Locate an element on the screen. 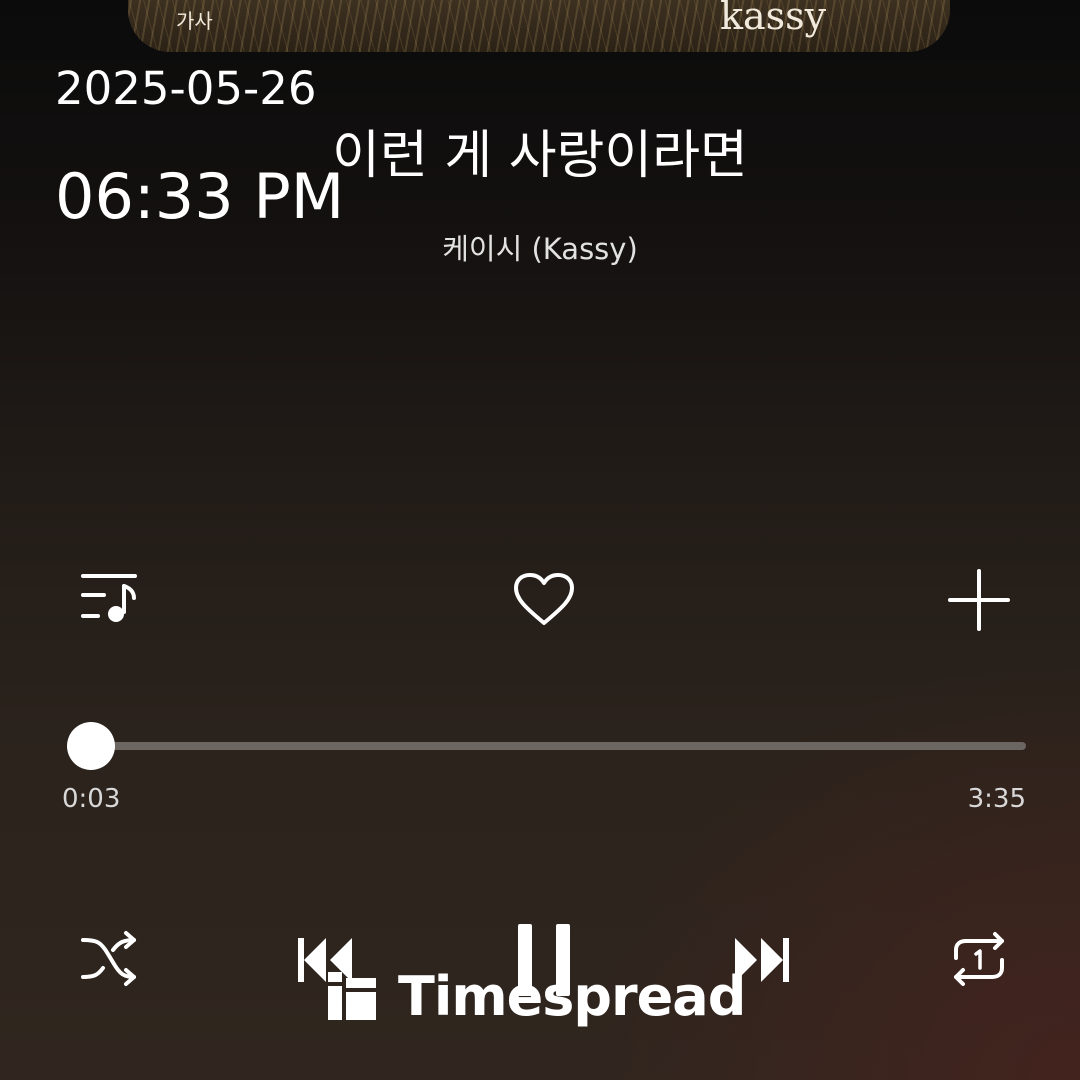  timespread-logo-icon is located at coordinates (352, 996).